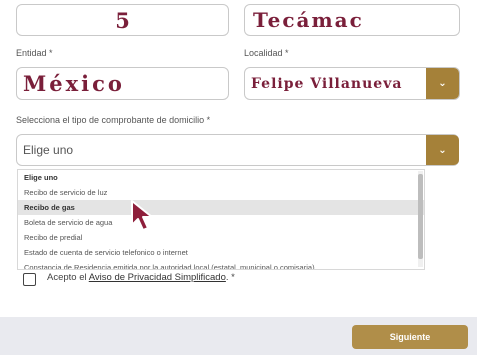 Image resolution: width=477 pixels, height=355 pixels. I want to click on municipality-field: Tecámac, so click(352, 20).